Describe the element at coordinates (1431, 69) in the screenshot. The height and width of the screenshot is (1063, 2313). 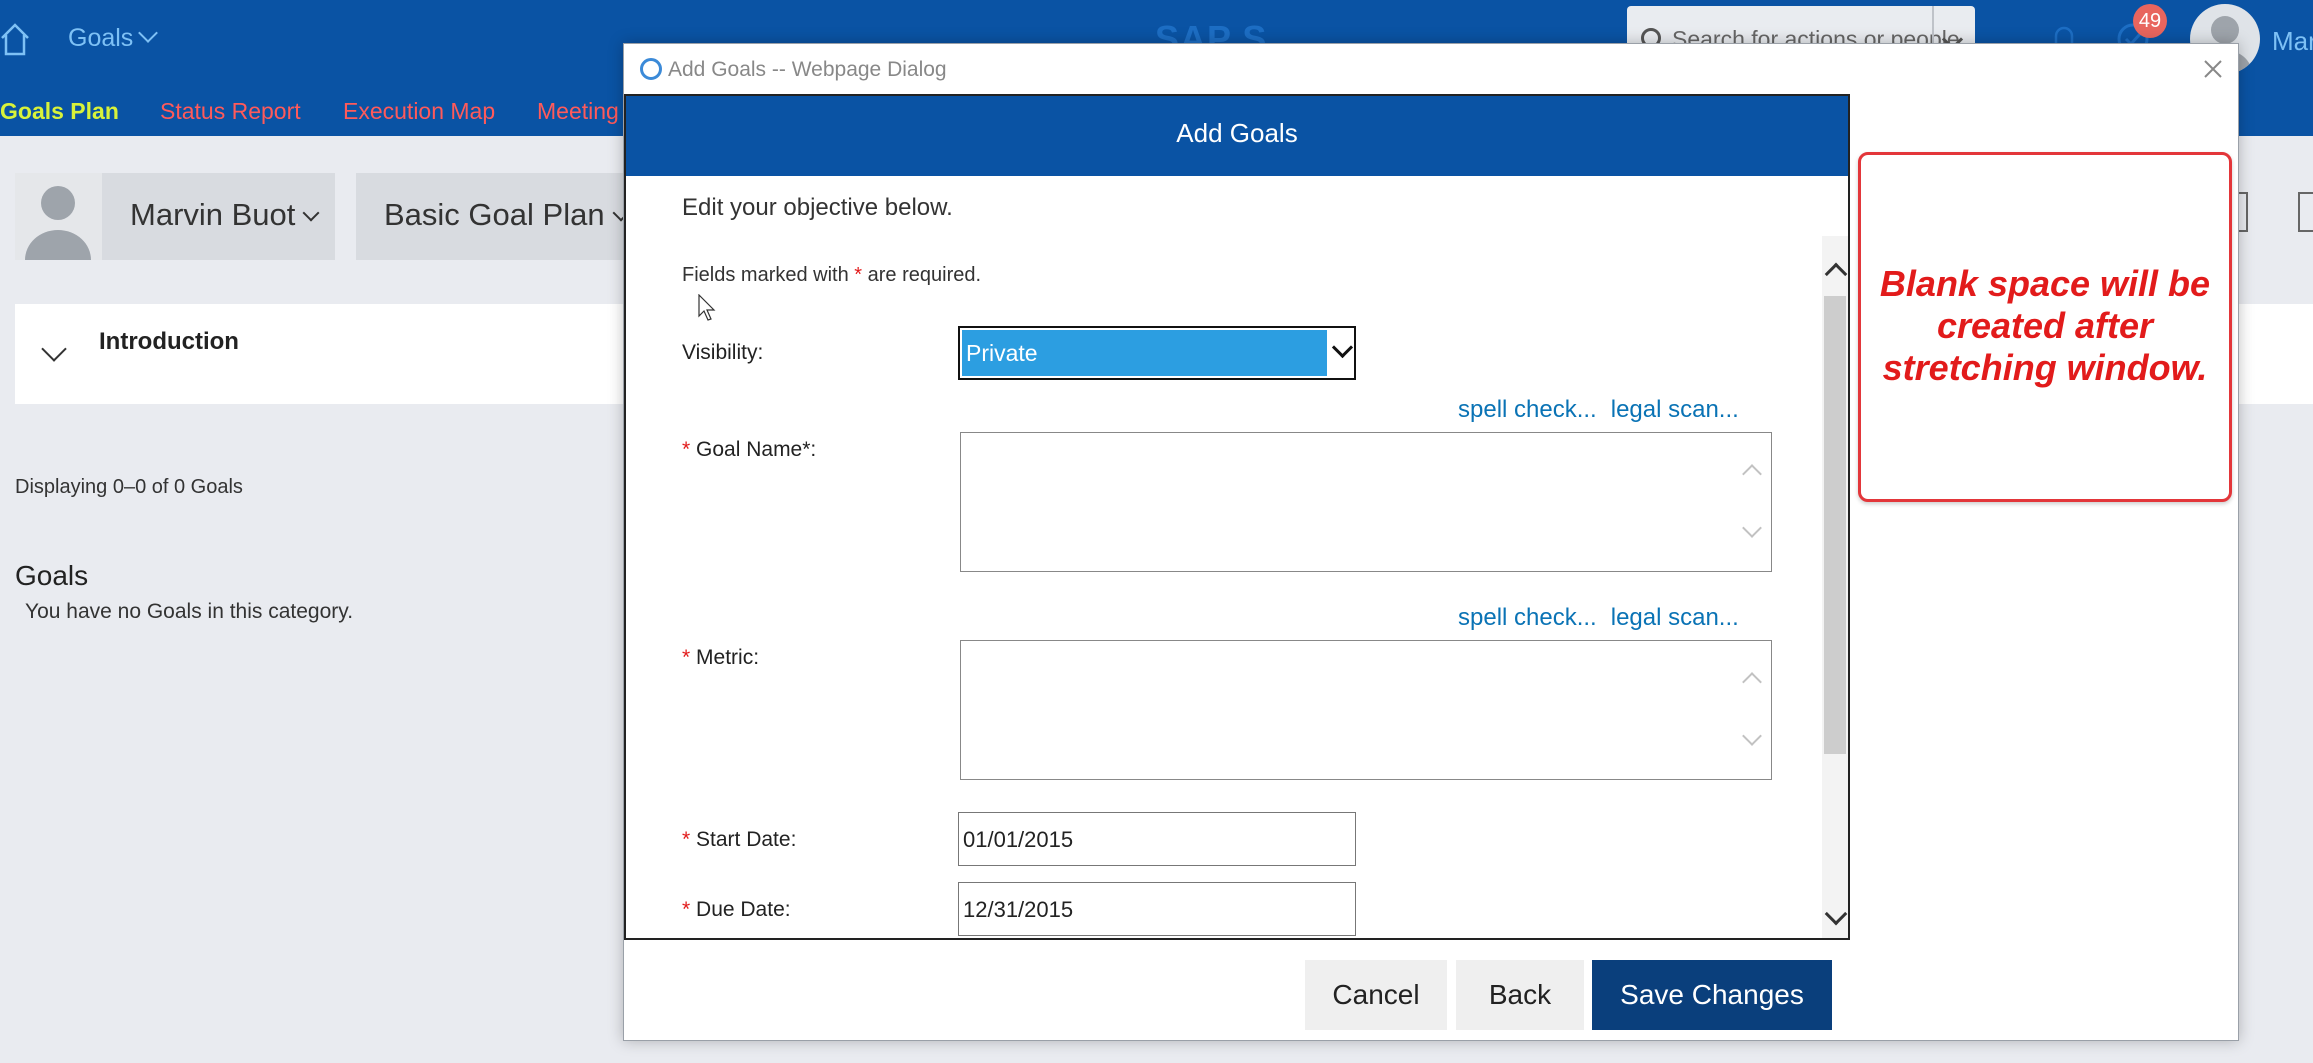
I see `dialog-titlebar: Add Goals -- Webpage Dialog` at that location.